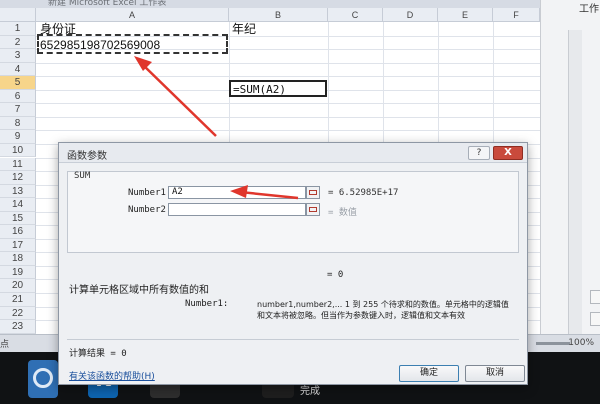 This screenshot has height=404, width=600. I want to click on pane-scroll-up-button, so click(595, 297).